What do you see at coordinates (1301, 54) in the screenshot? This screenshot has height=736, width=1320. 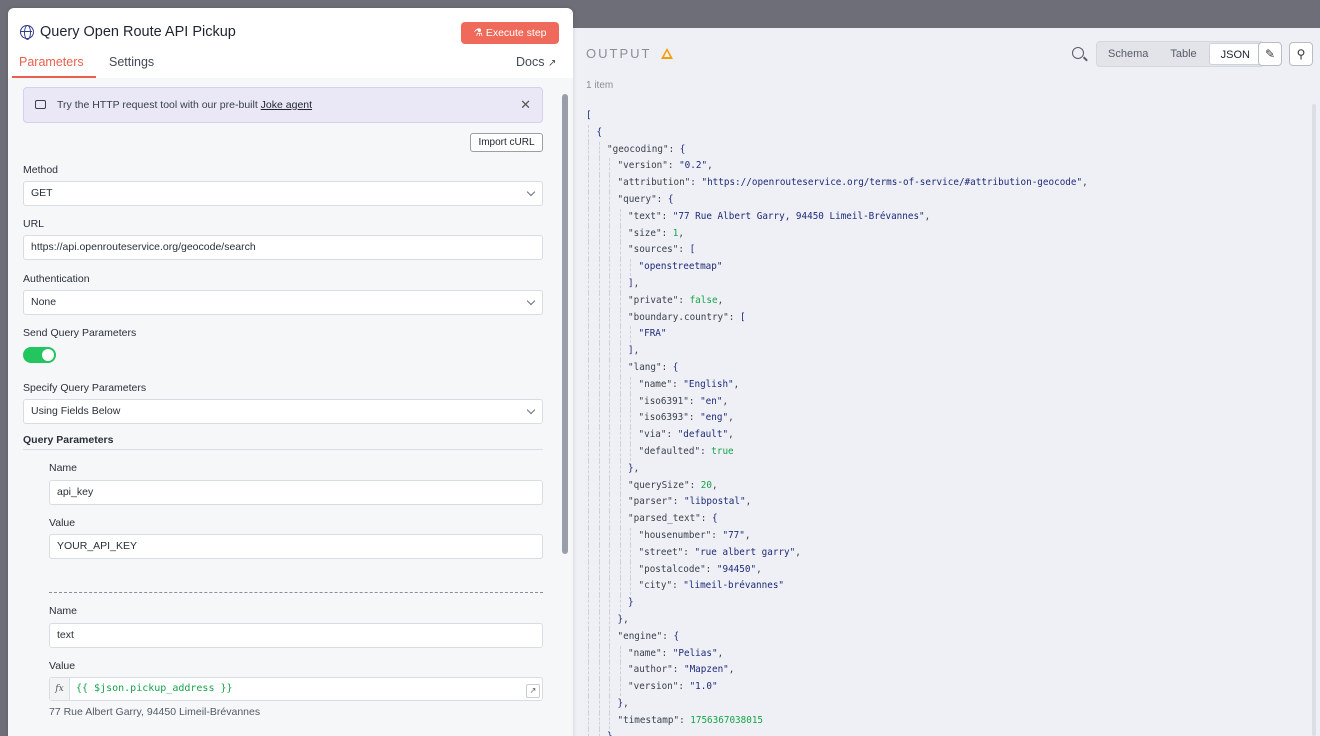 I see `pin-data-button: ⚲` at bounding box center [1301, 54].